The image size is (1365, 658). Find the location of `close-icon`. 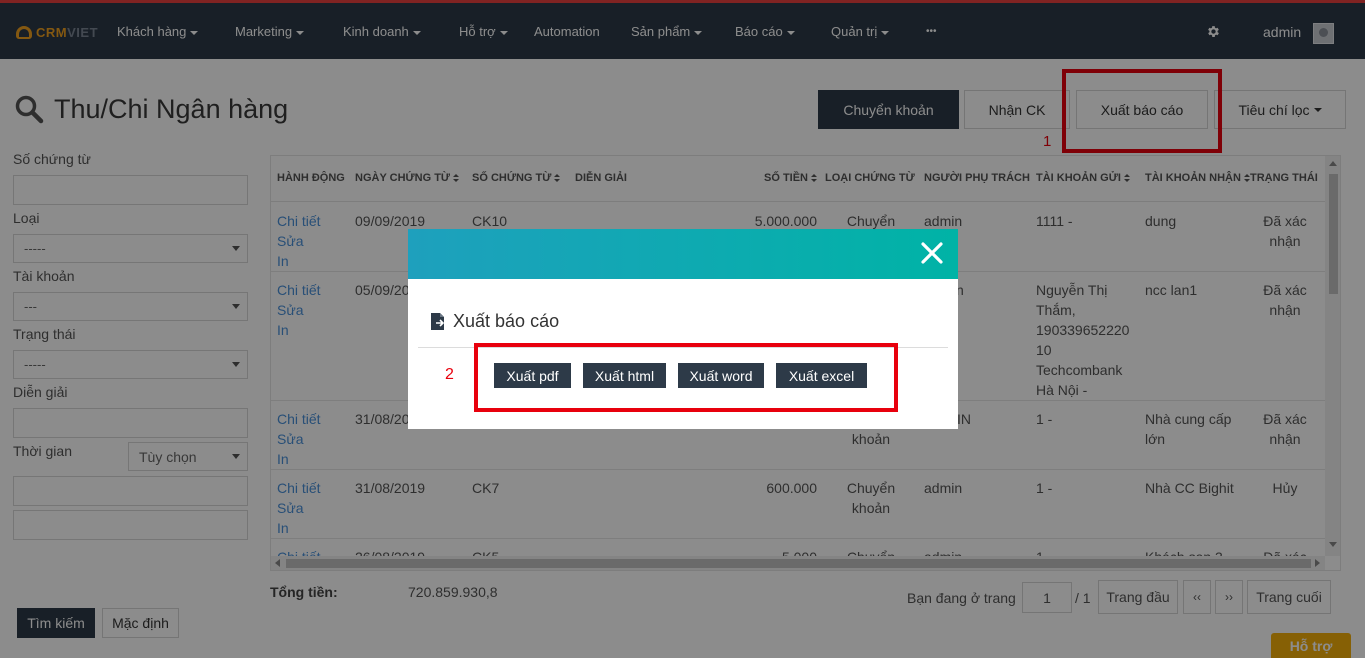

close-icon is located at coordinates (932, 253).